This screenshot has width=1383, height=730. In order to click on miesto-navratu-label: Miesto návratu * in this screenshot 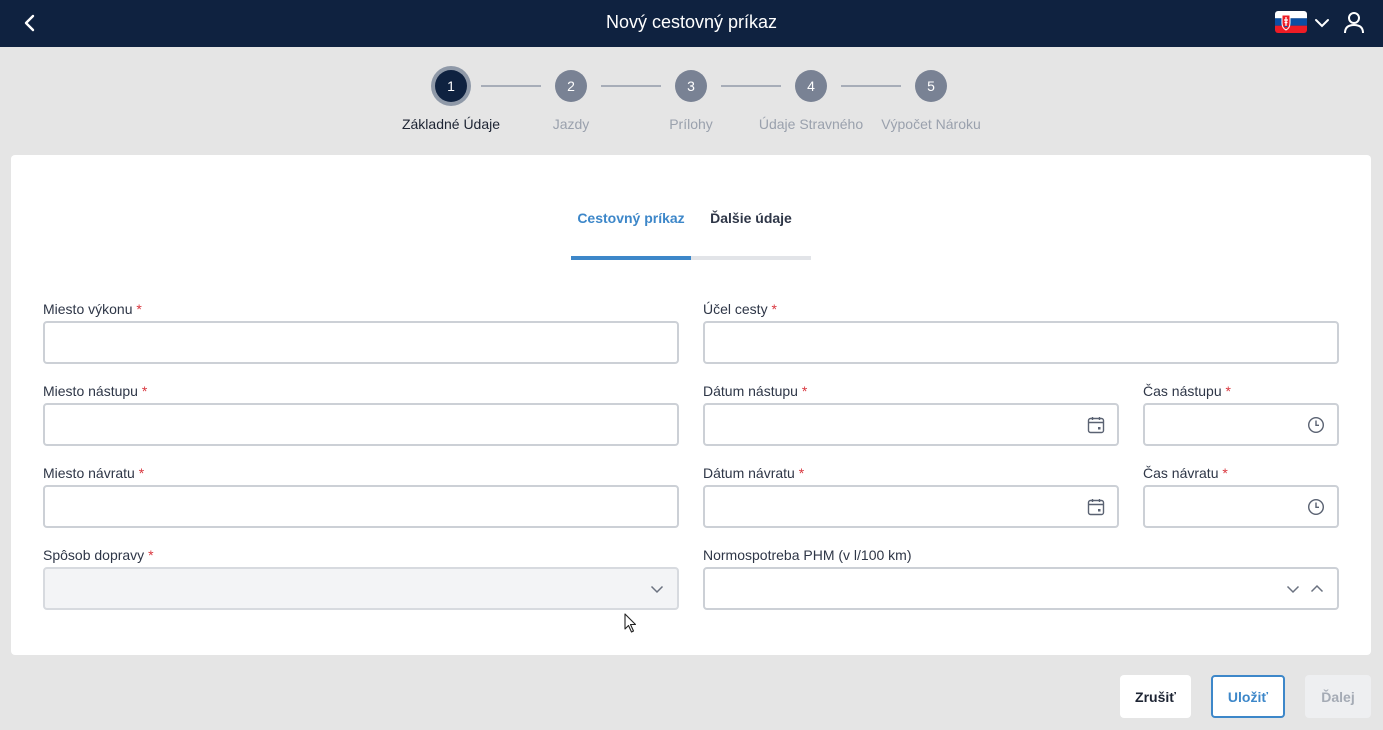, I will do `click(93, 473)`.